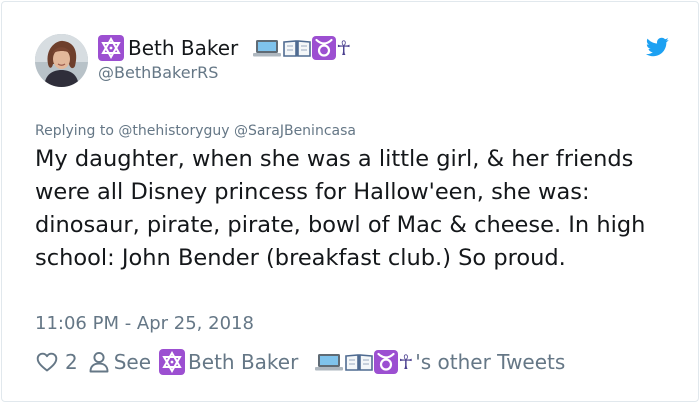 The width and height of the screenshot is (700, 404). What do you see at coordinates (132, 362) in the screenshot?
I see `see-label: See` at bounding box center [132, 362].